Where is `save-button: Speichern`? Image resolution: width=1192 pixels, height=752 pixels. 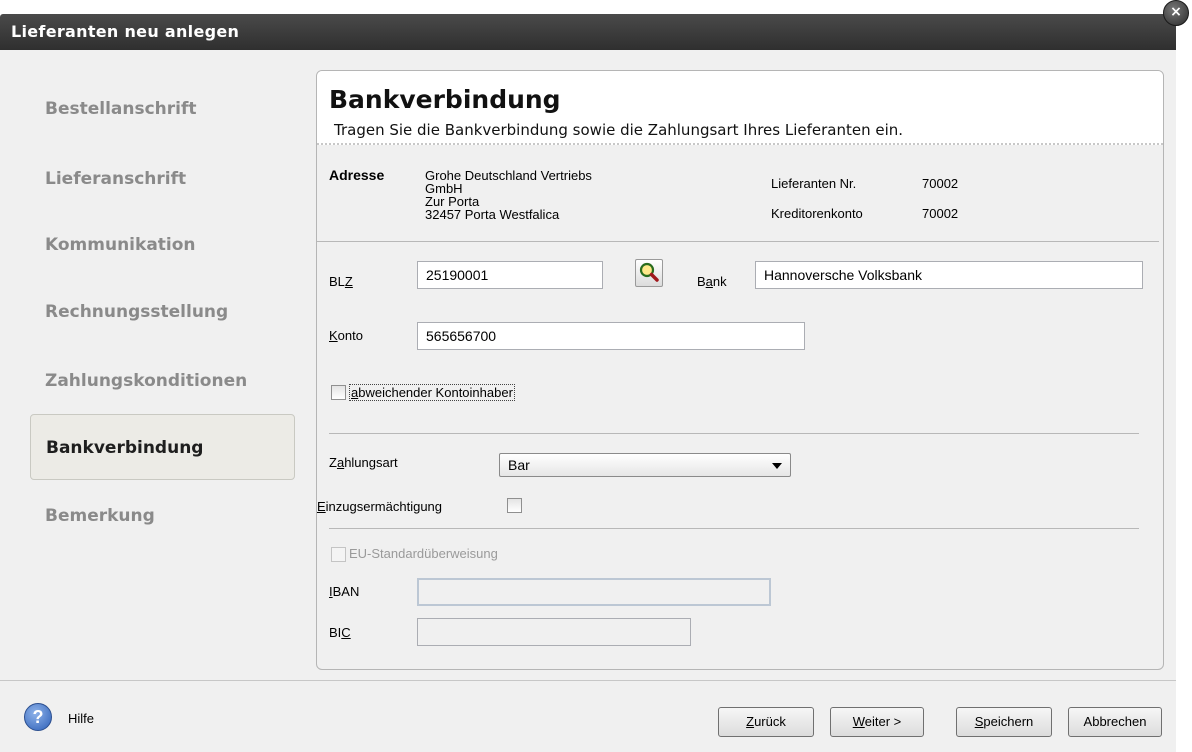
save-button: Speichern is located at coordinates (1004, 722).